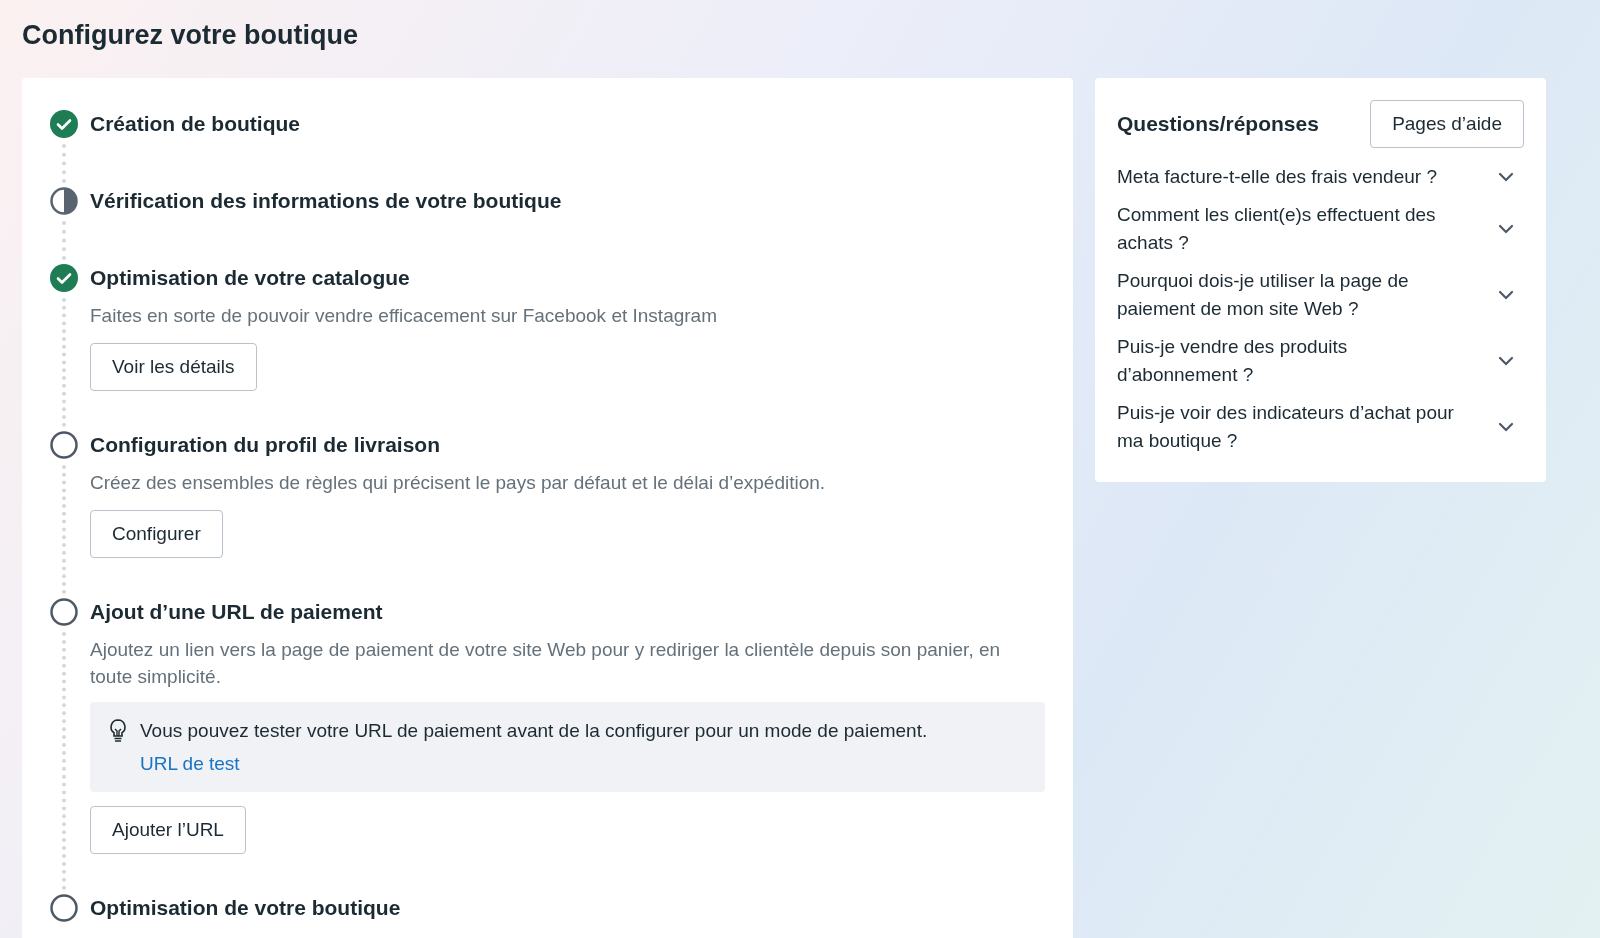 The image size is (1600, 938). Describe the element at coordinates (195, 124) in the screenshot. I see `step-title: Création de boutique` at that location.